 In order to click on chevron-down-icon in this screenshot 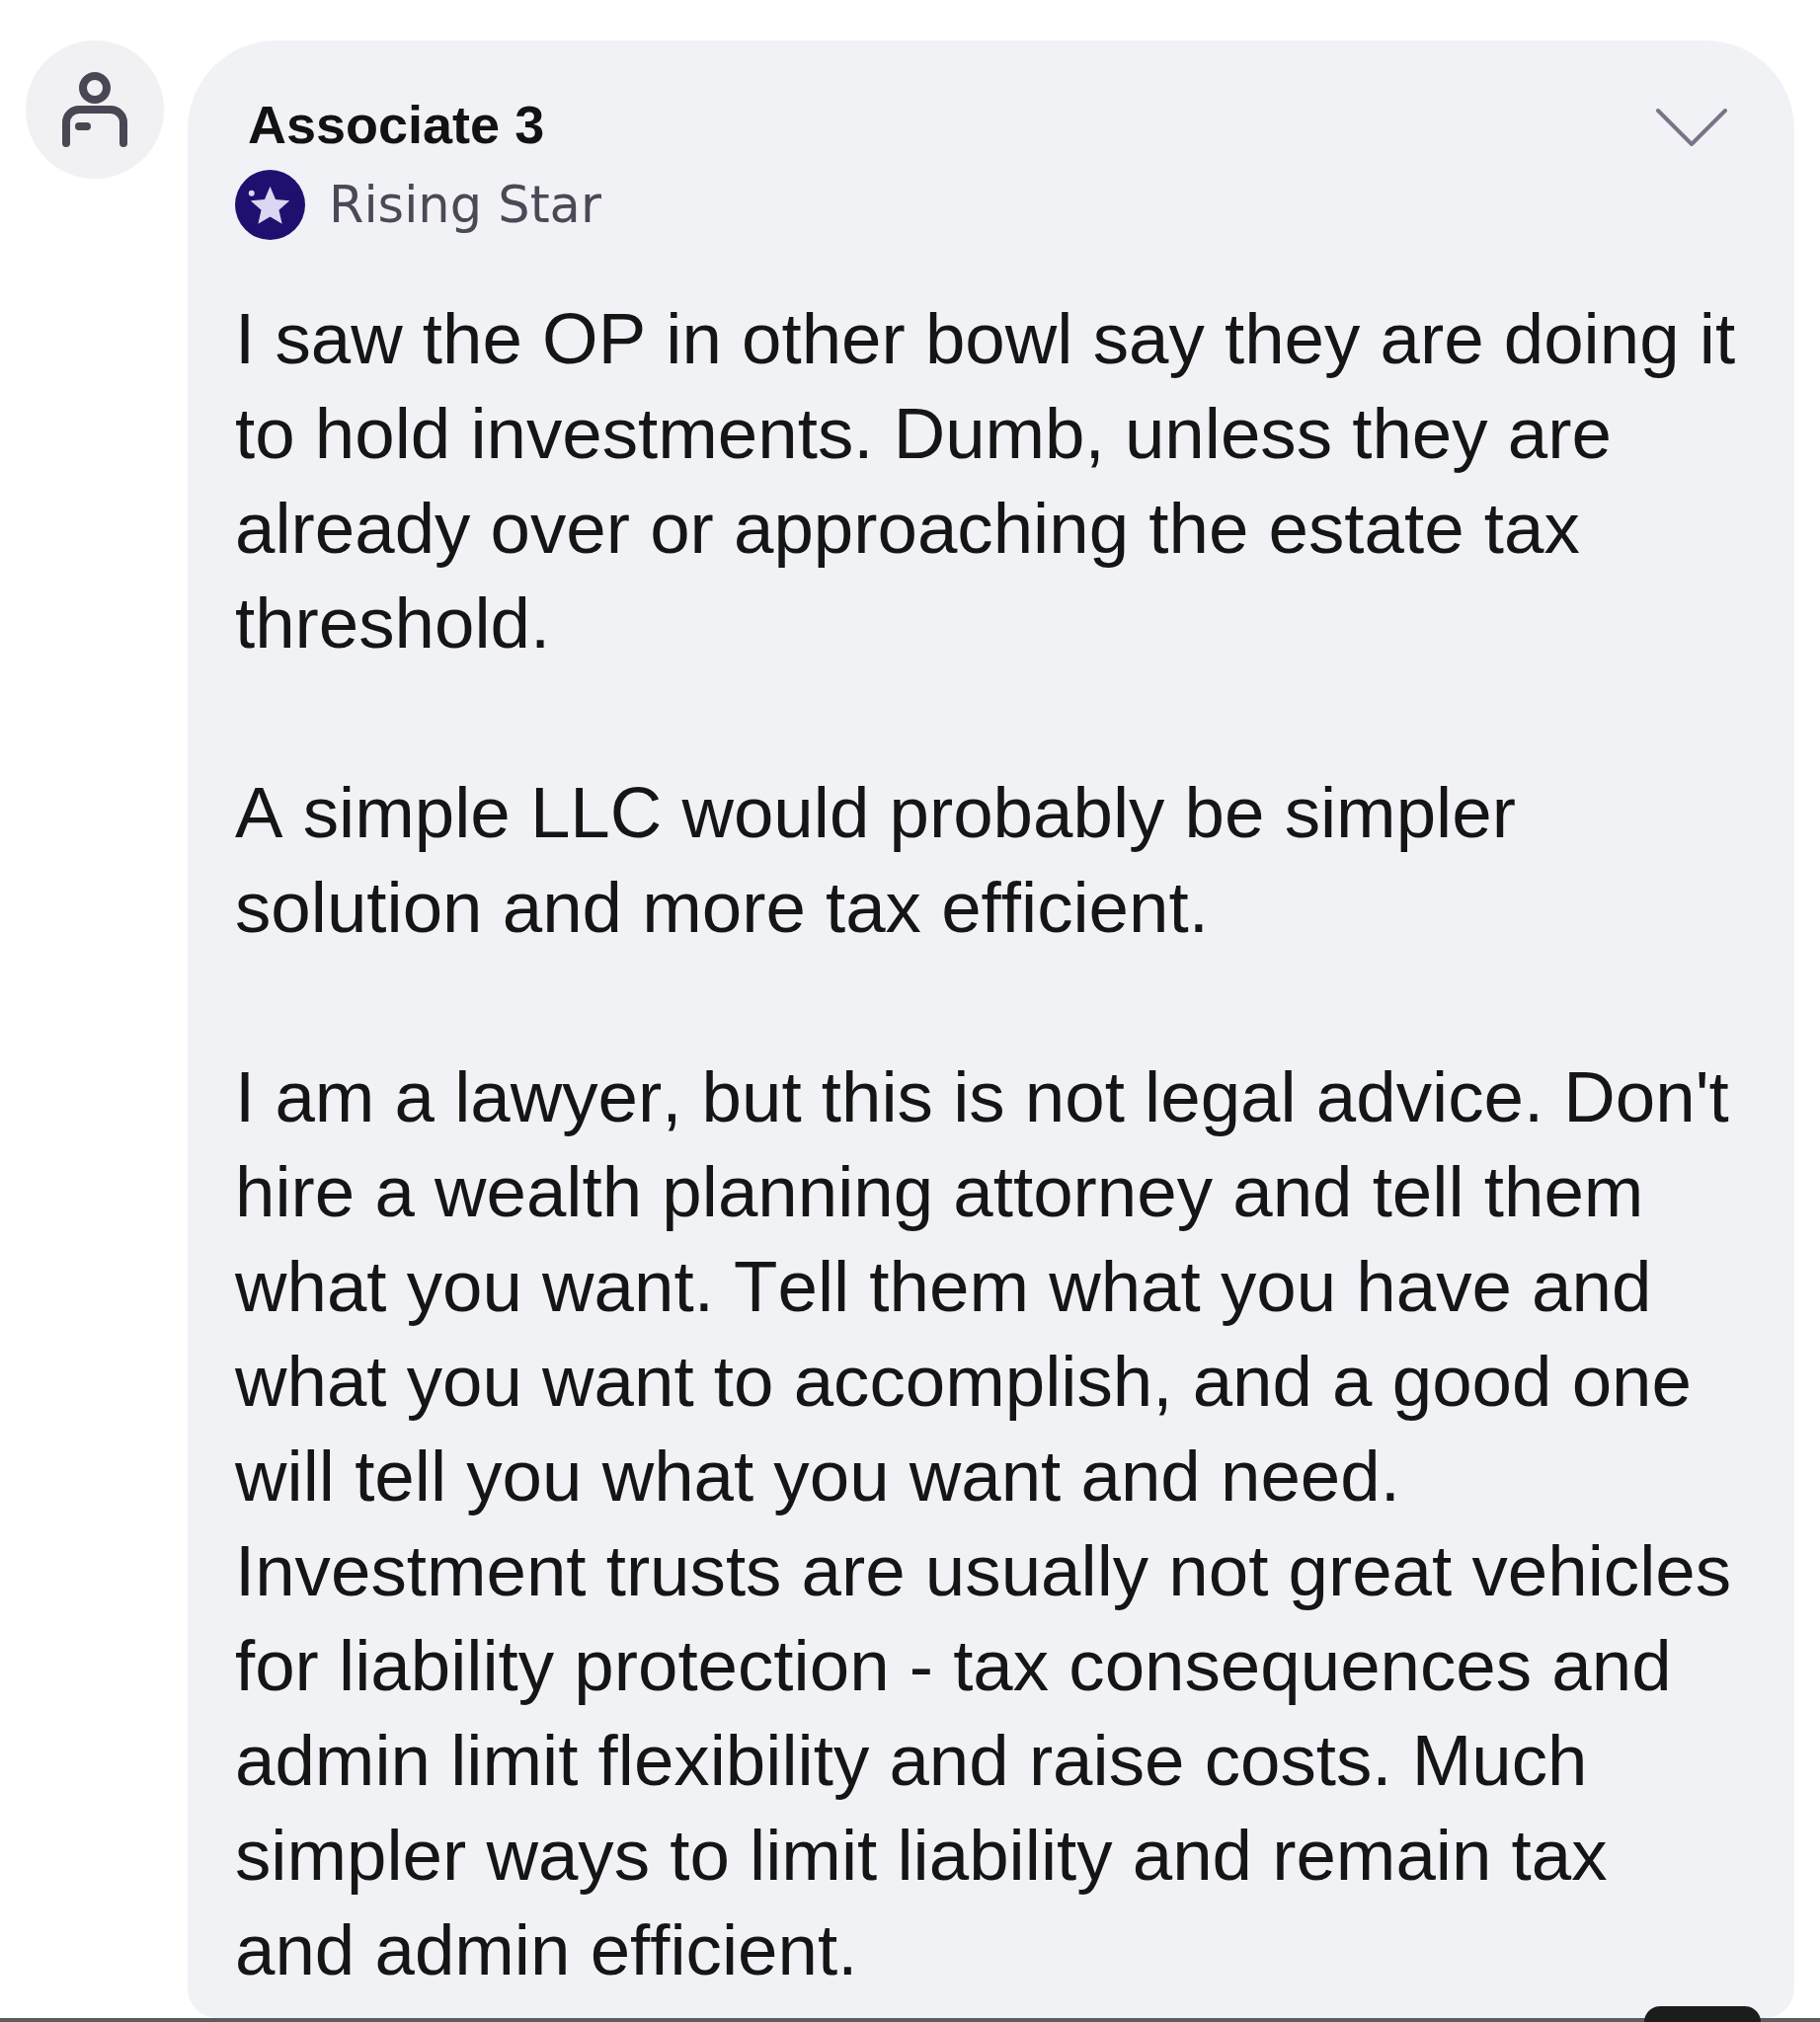, I will do `click(1691, 127)`.